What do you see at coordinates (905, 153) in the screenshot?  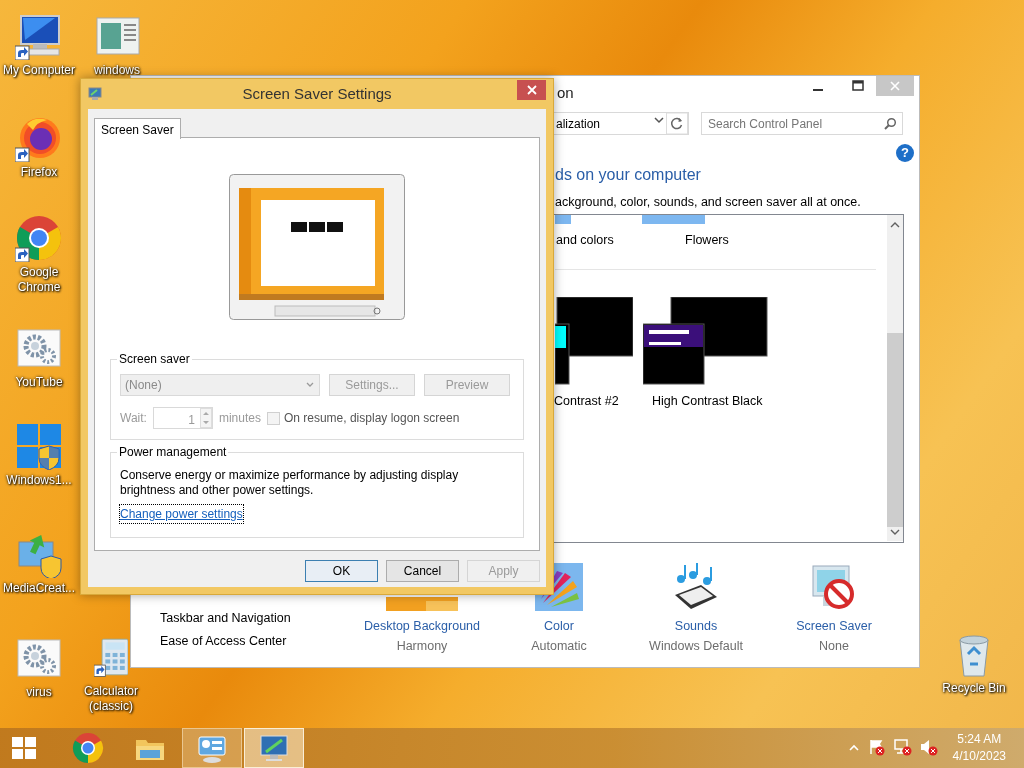 I see `help-icon: ?` at bounding box center [905, 153].